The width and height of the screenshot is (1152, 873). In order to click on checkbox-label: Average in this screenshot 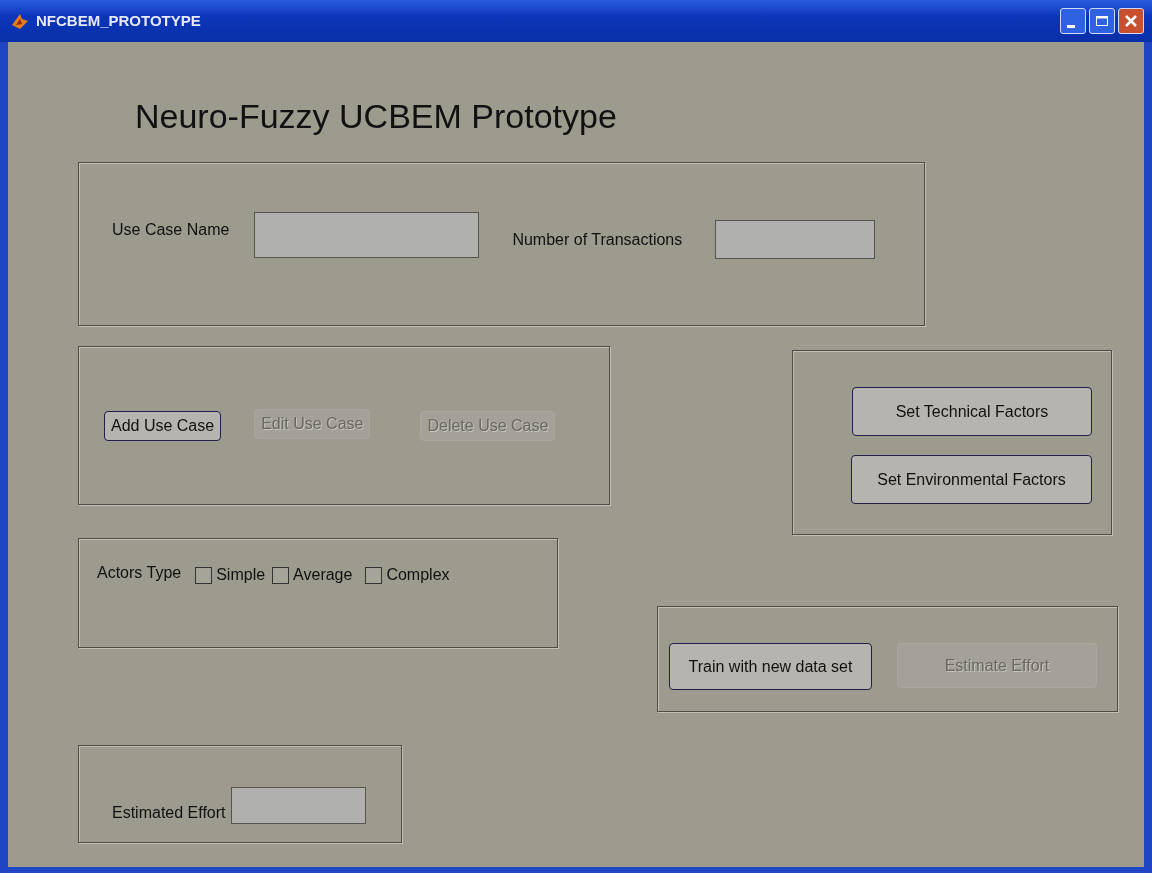, I will do `click(323, 575)`.